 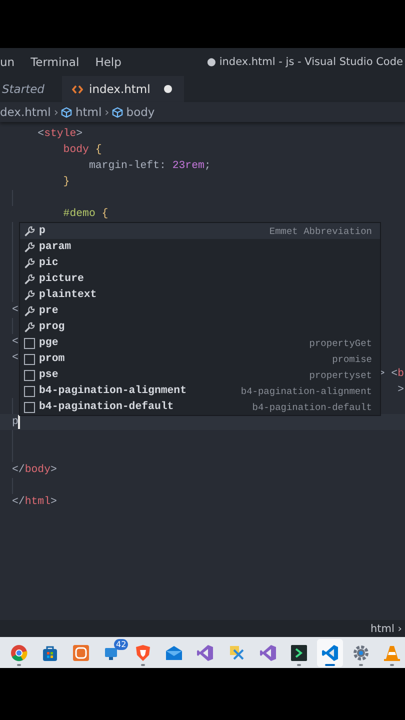 I want to click on settings-icon, so click(x=361, y=653).